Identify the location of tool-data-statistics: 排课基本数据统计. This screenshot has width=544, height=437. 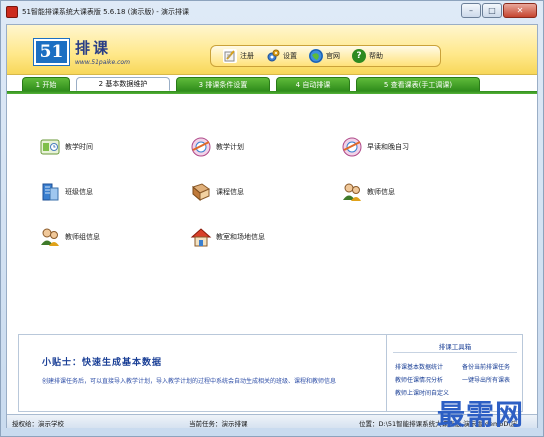
(419, 366).